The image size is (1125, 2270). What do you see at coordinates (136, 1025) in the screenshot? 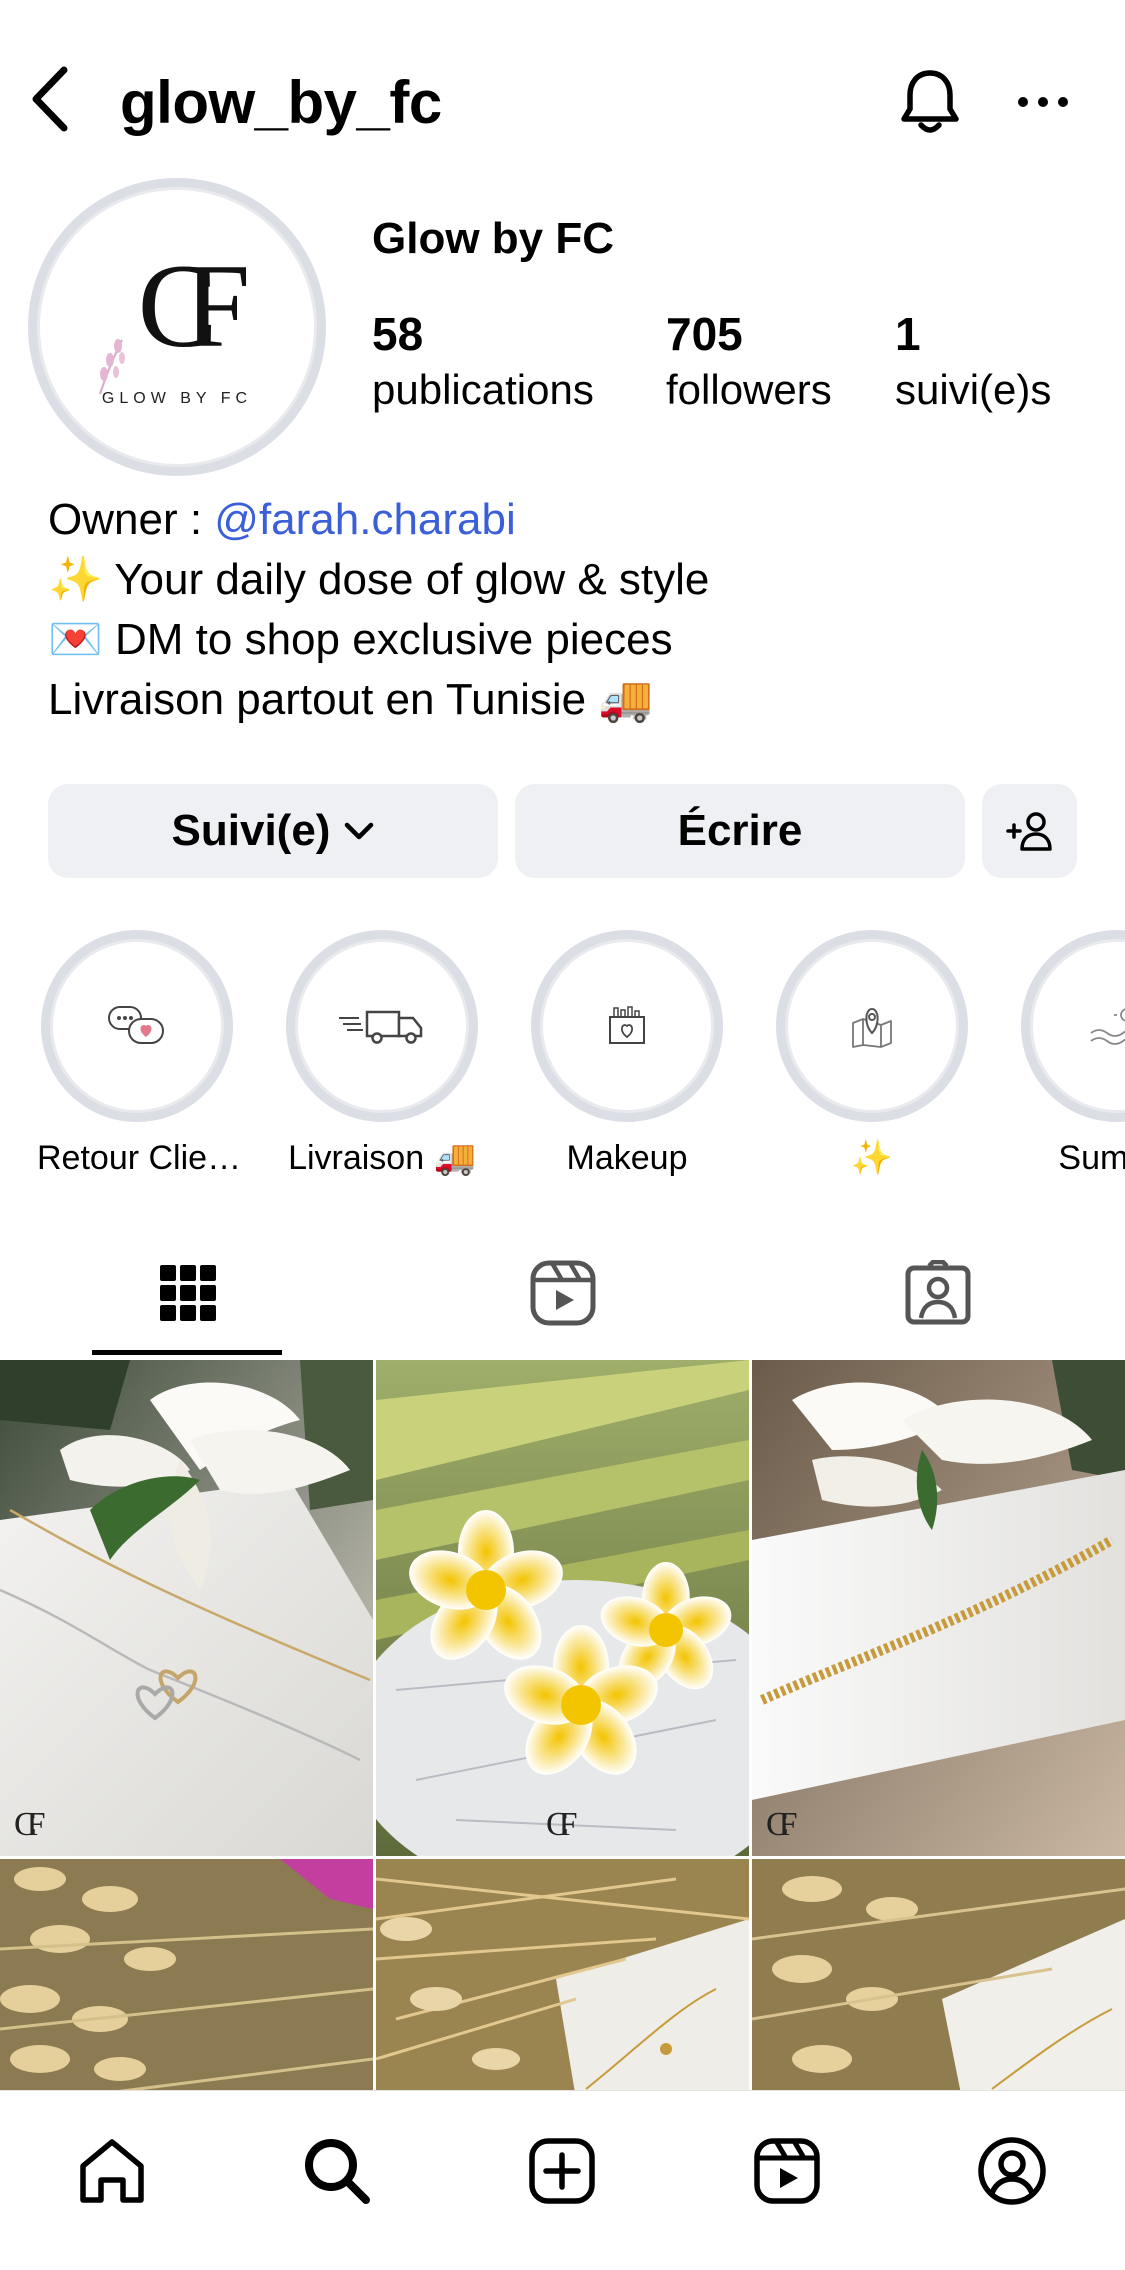
I see `chat-bubbles-heart-icon` at bounding box center [136, 1025].